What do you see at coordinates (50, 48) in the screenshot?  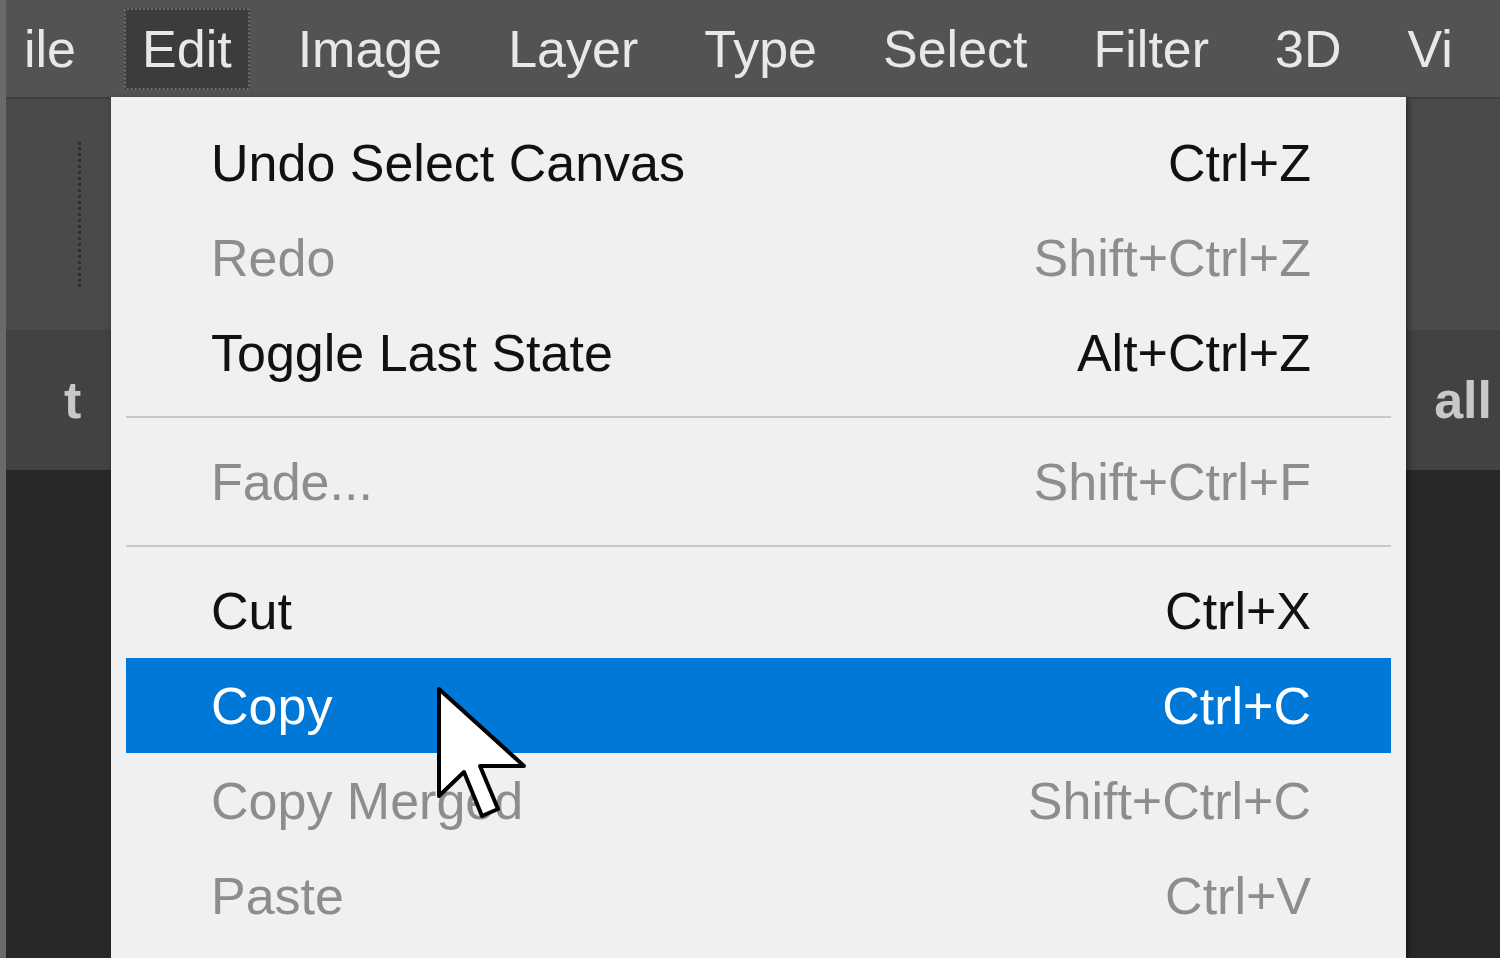 I see `menu-title: ile` at bounding box center [50, 48].